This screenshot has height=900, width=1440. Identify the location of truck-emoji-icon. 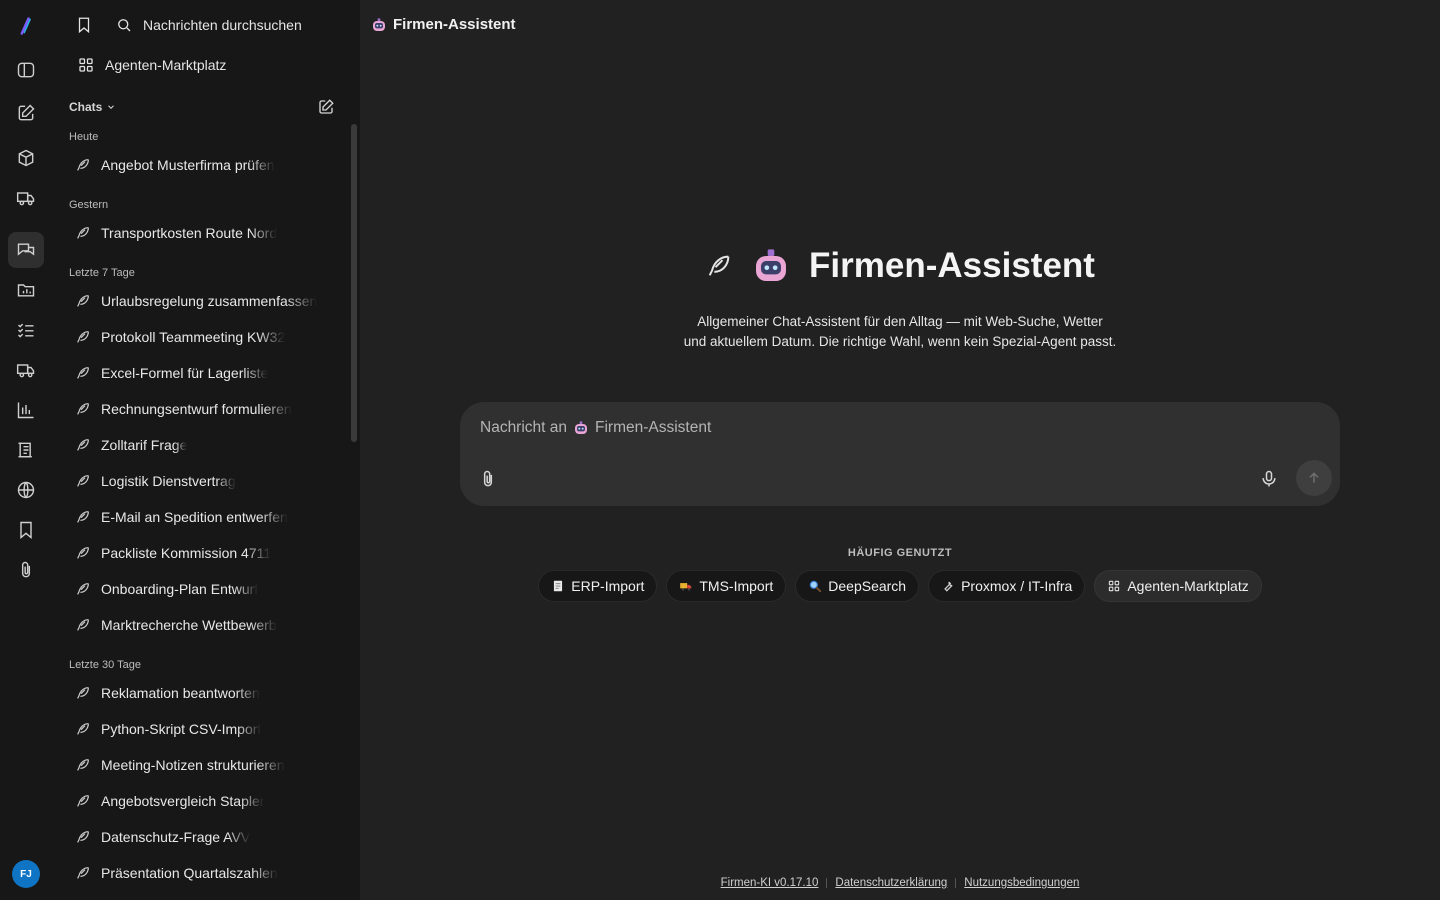
(686, 587).